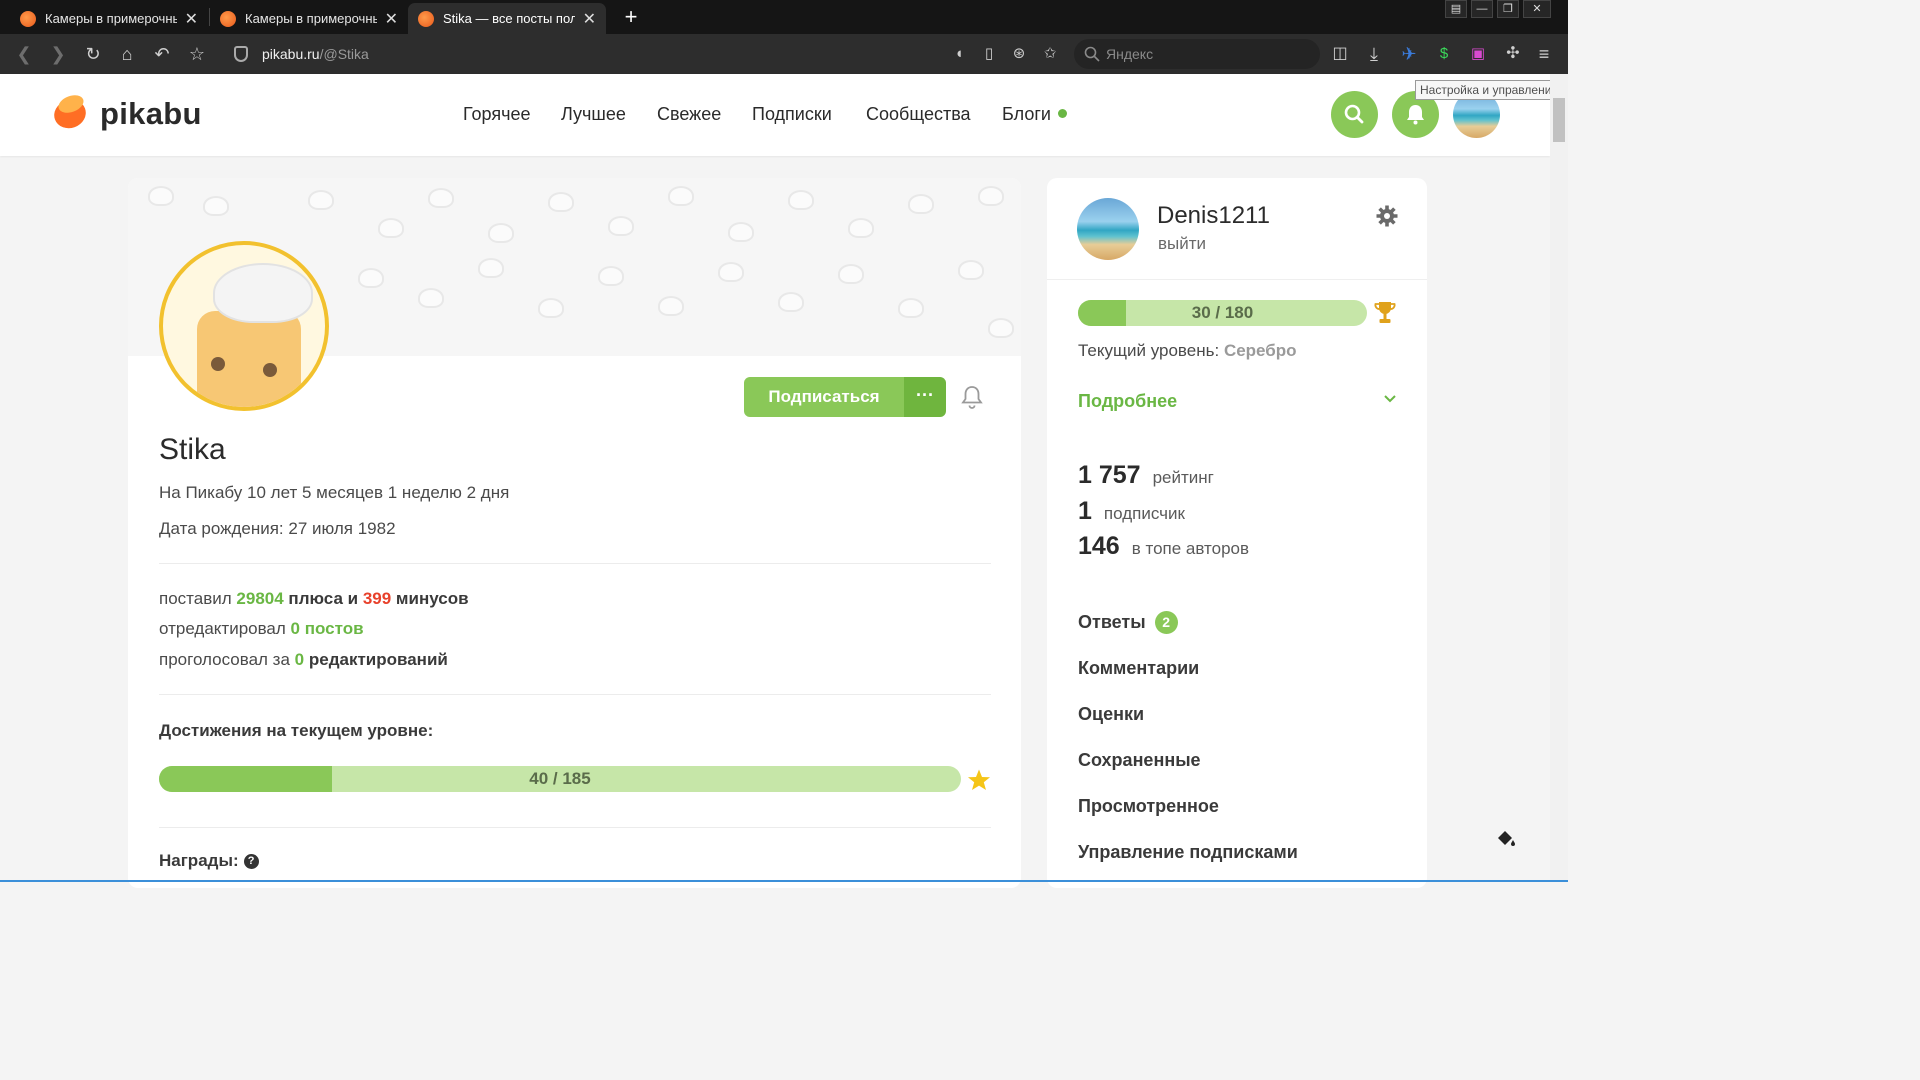 The image size is (1920, 1080). What do you see at coordinates (1111, 714) in the screenshot?
I see `sidebar-item-ratings: Оценки` at bounding box center [1111, 714].